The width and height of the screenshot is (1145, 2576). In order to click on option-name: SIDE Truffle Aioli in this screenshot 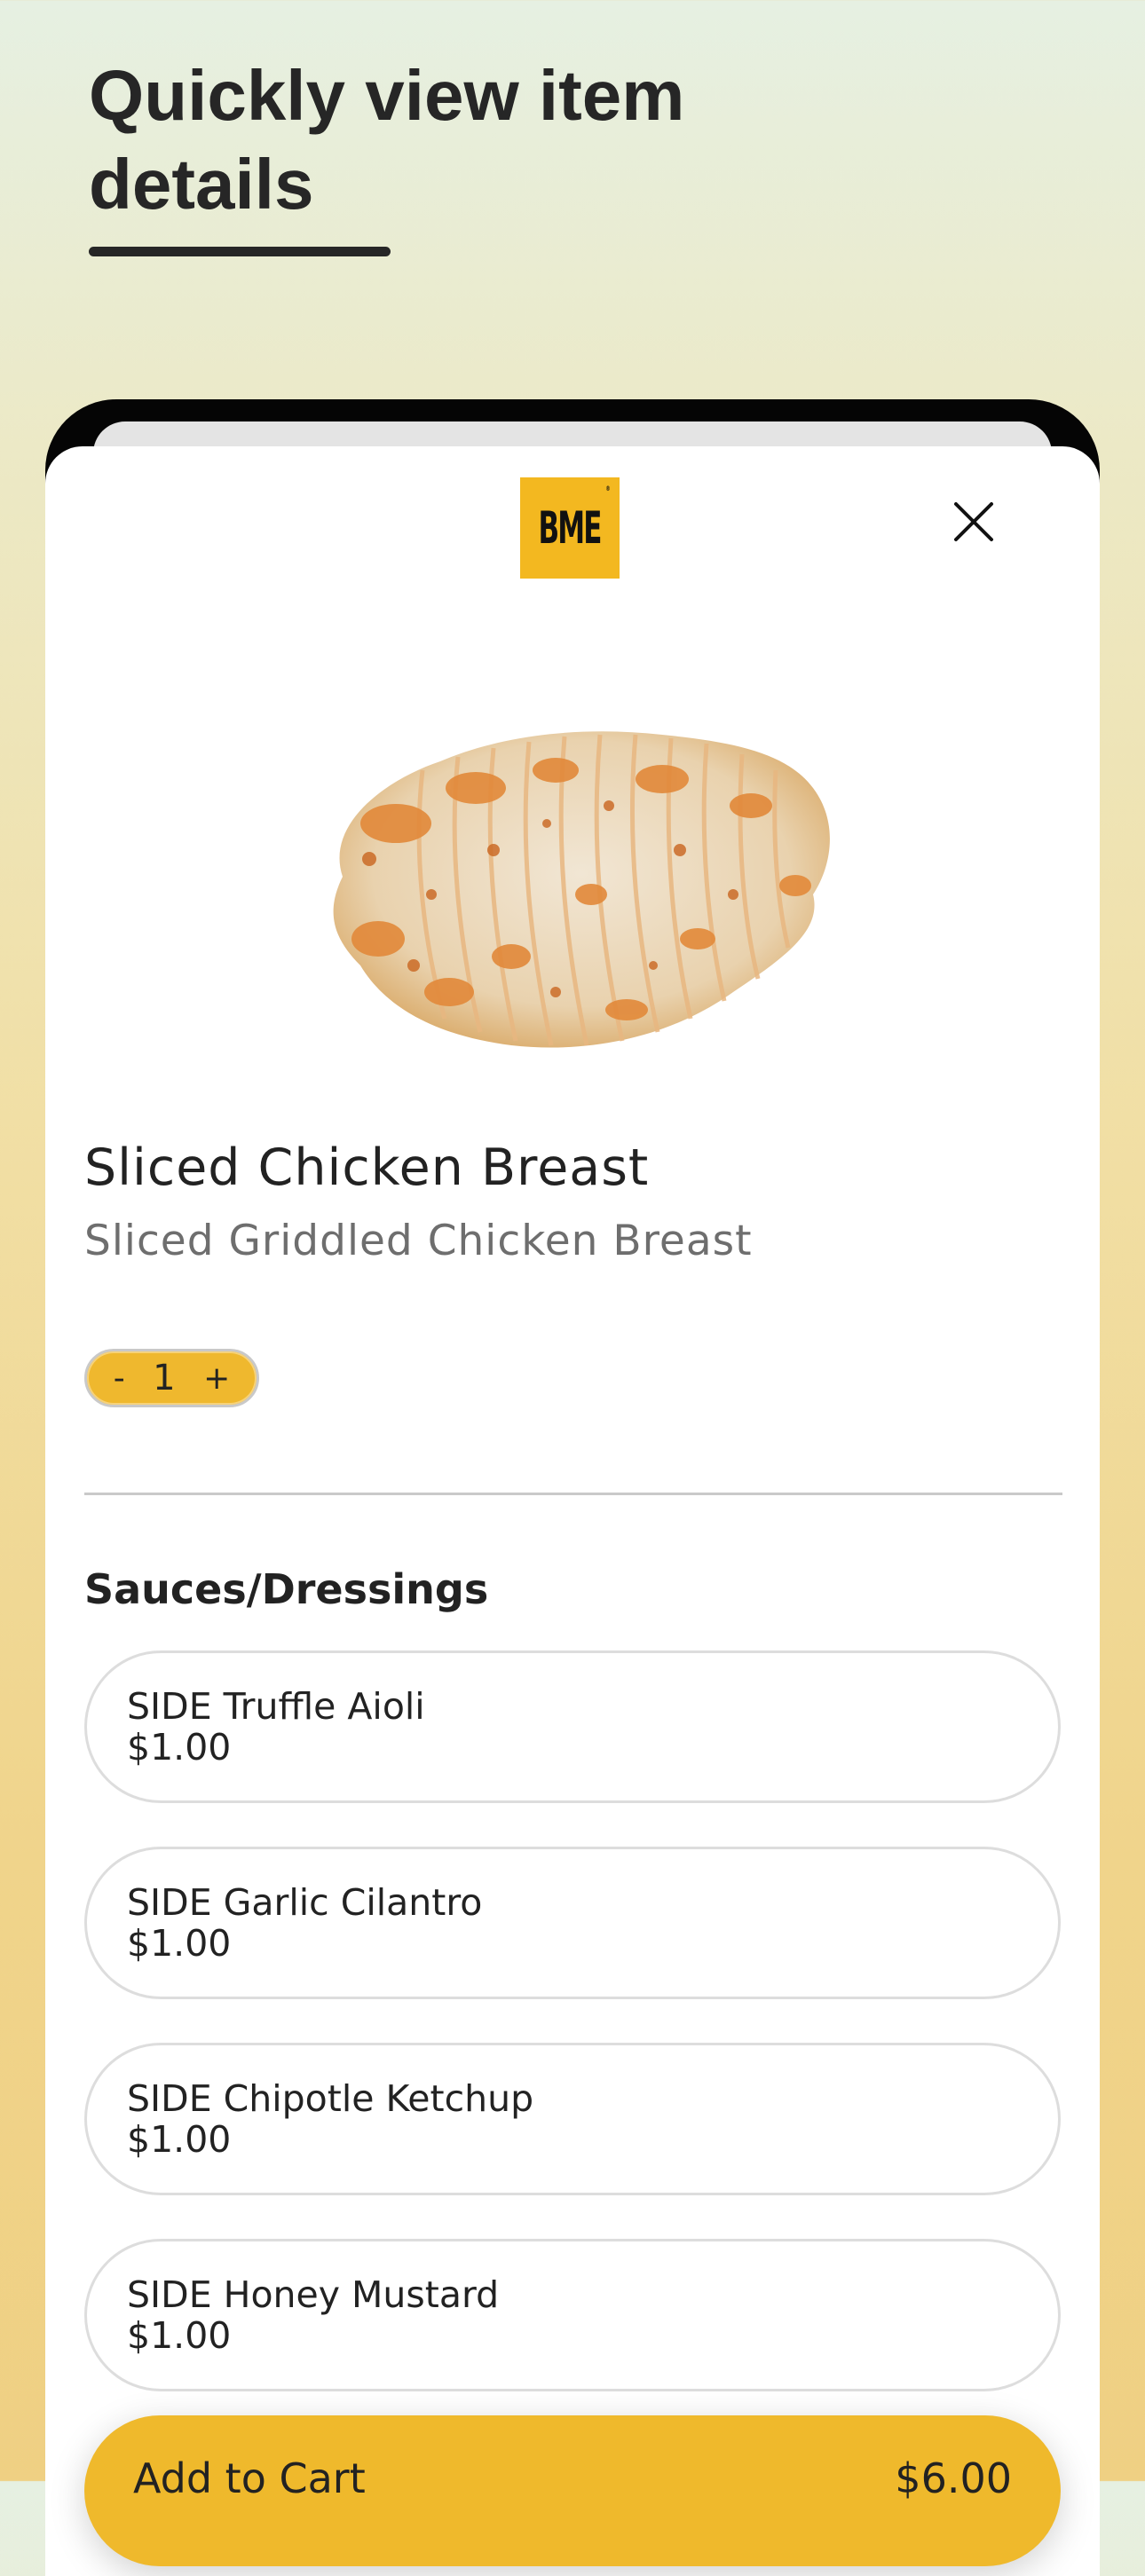, I will do `click(276, 1707)`.